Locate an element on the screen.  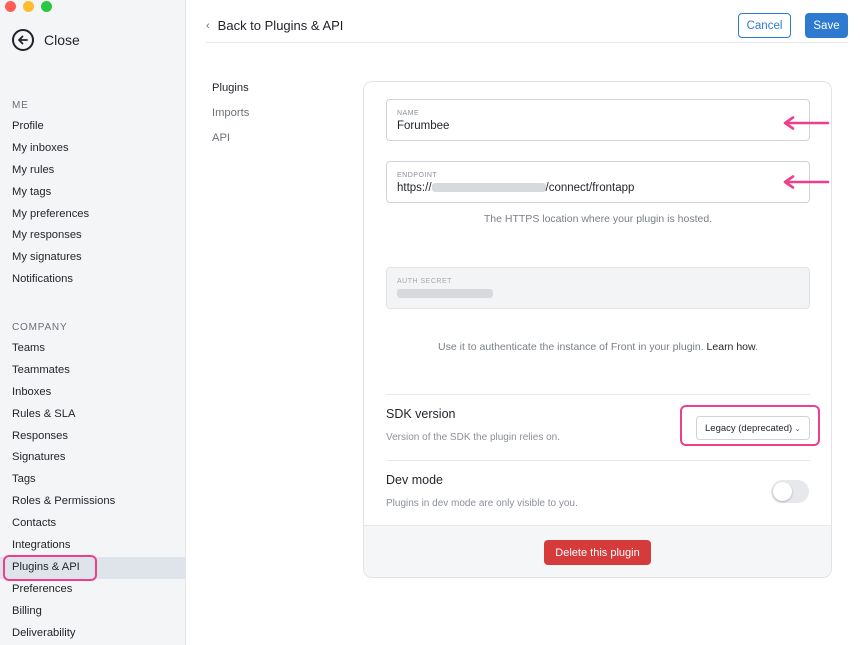
sidebar-item-inboxes: Inboxes is located at coordinates (92, 393).